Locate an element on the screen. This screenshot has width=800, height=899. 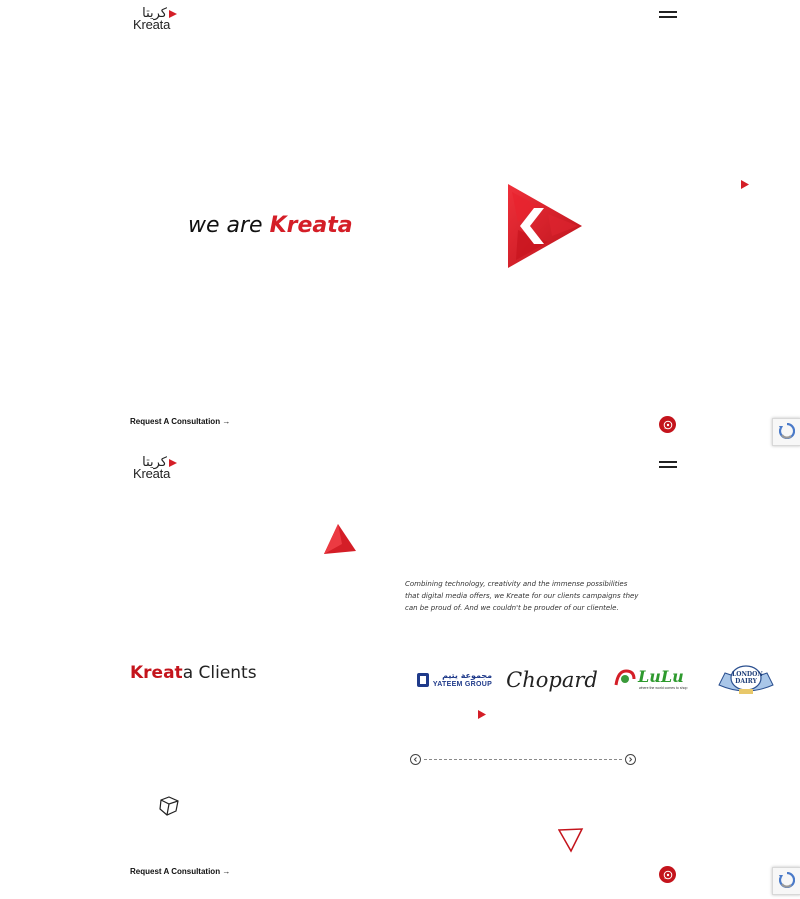
chopard-logo-text: Chopard is located at coordinates (552, 680).